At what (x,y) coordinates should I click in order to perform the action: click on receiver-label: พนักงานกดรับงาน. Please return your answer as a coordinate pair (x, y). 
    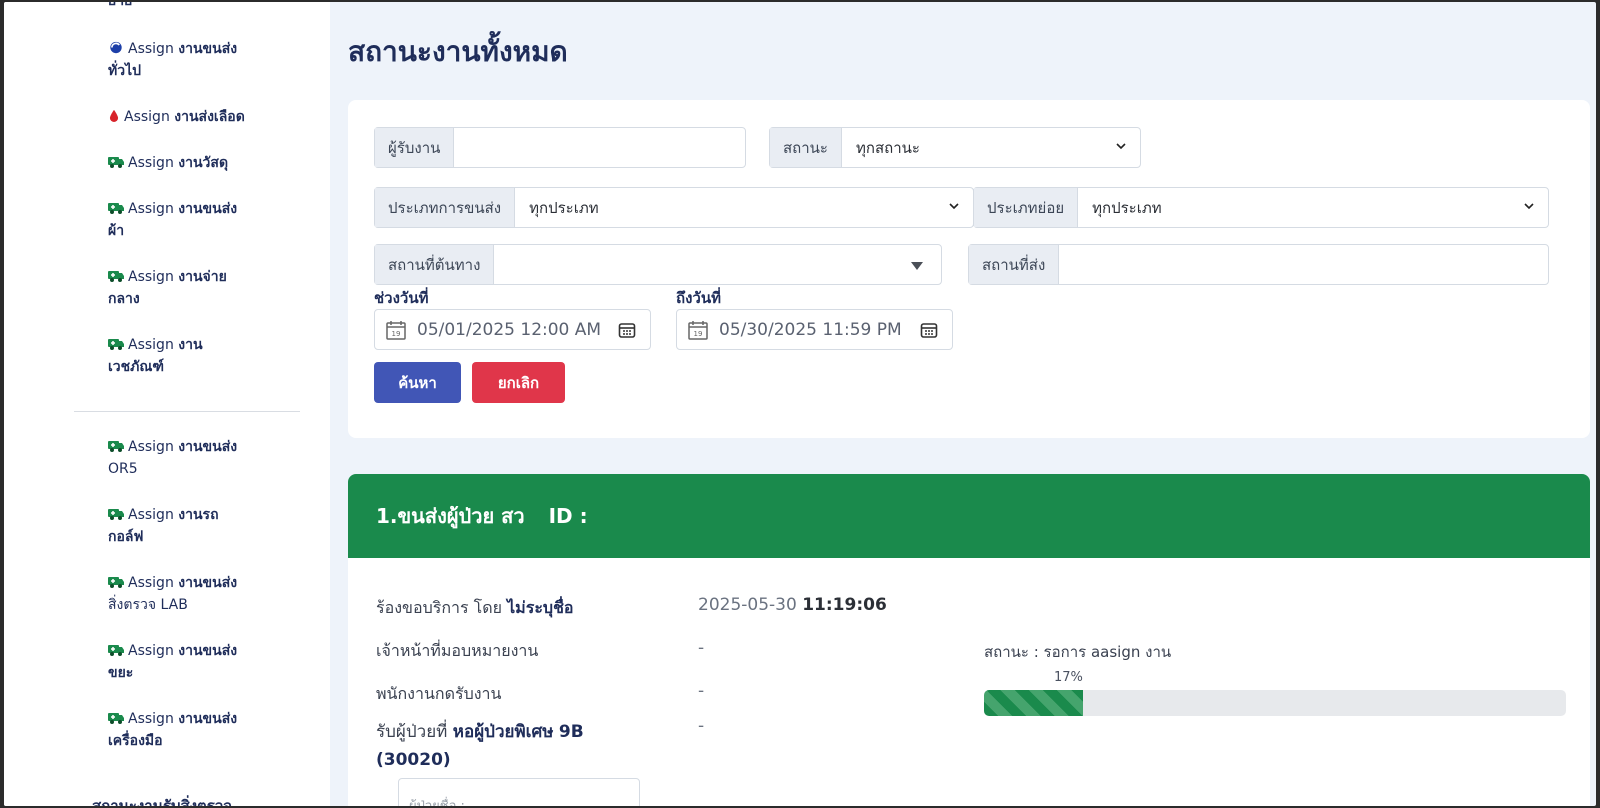
    Looking at the image, I should click on (439, 693).